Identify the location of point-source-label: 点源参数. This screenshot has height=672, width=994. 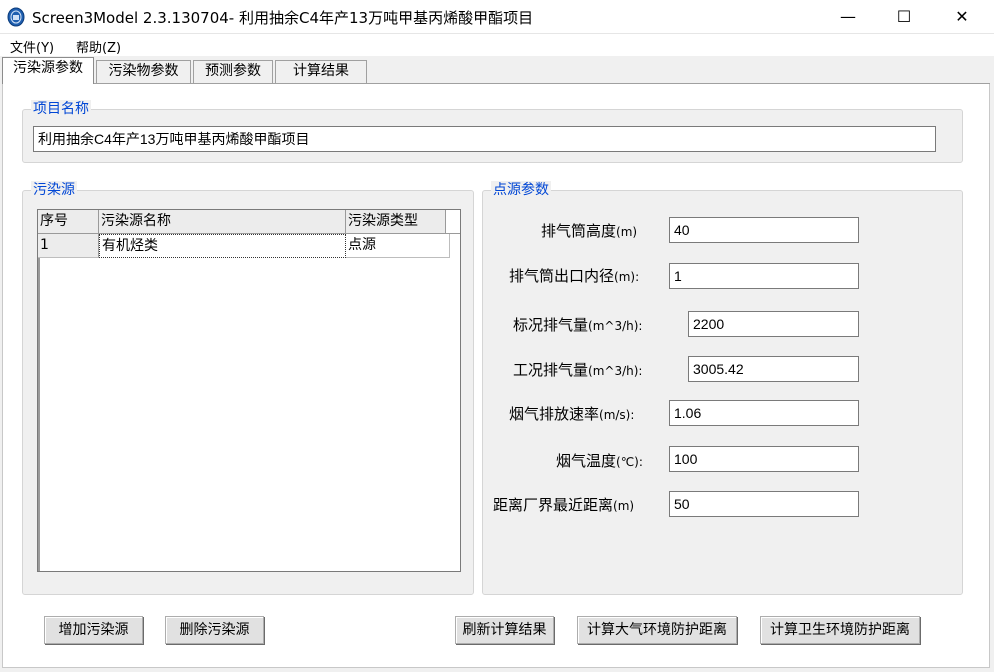
(521, 190).